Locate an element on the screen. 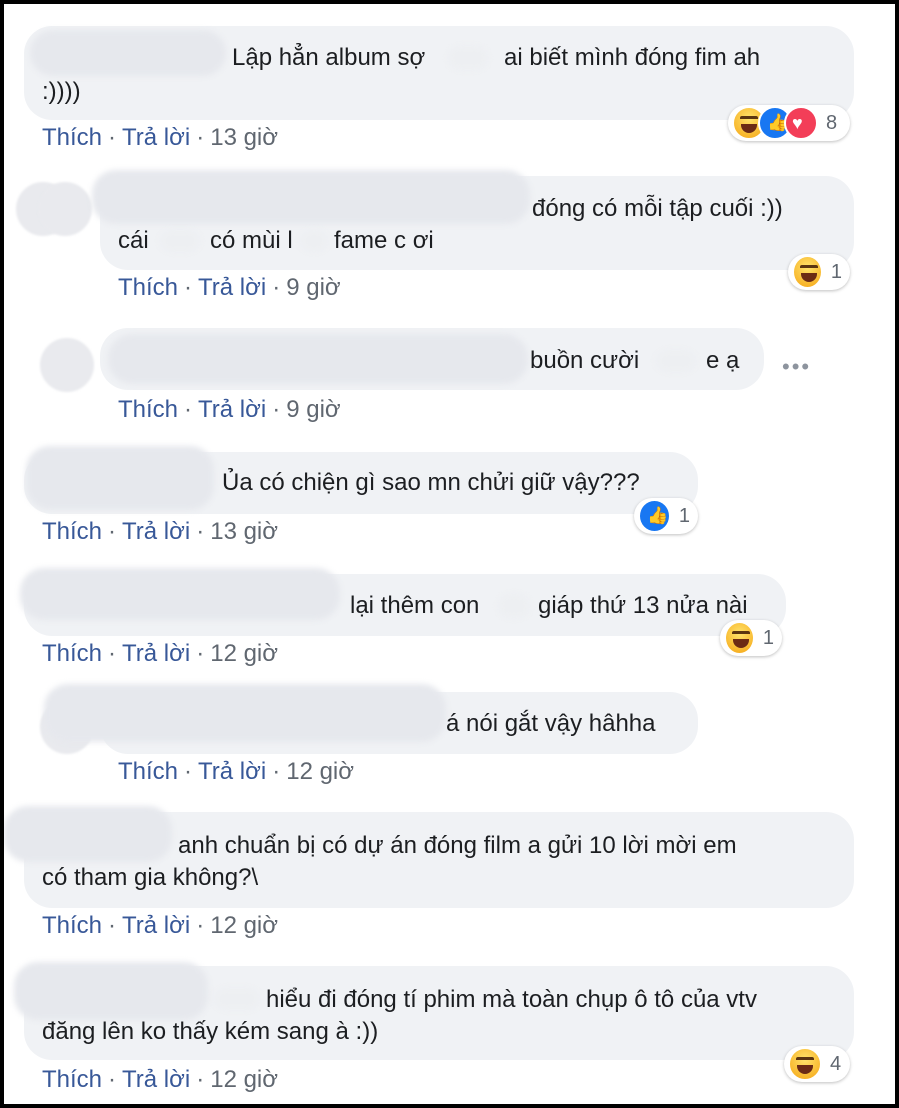 Image resolution: width=899 pixels, height=1108 pixels. reaction-summary: 4 is located at coordinates (817, 1064).